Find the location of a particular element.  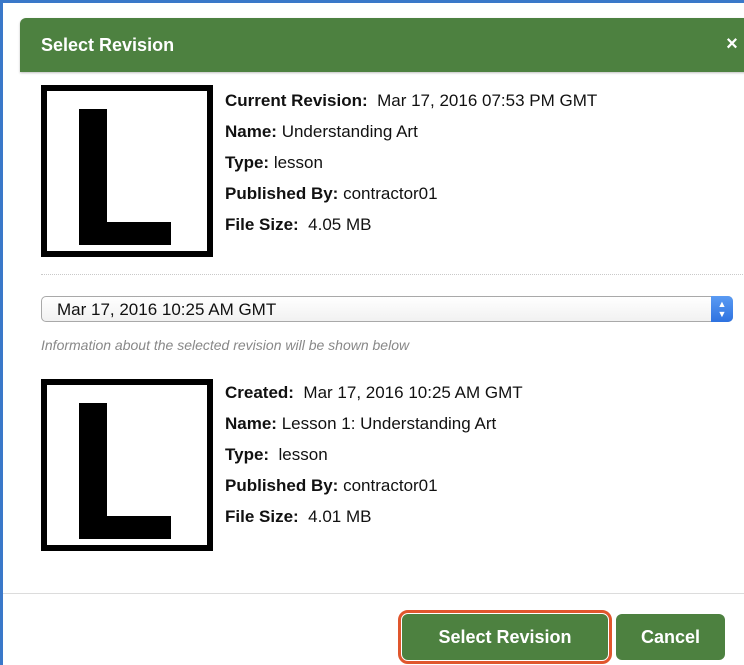

selected-file-size-row: File Size: 4.01 MB is located at coordinates (298, 516).